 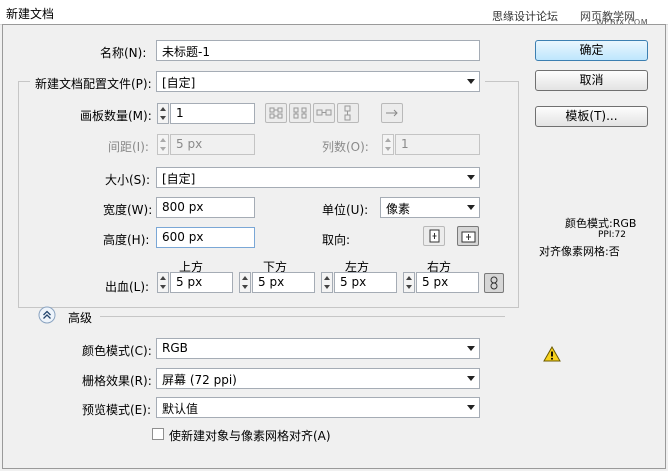 What do you see at coordinates (117, 381) in the screenshot?
I see `raster-label: 栅格效果(R):` at bounding box center [117, 381].